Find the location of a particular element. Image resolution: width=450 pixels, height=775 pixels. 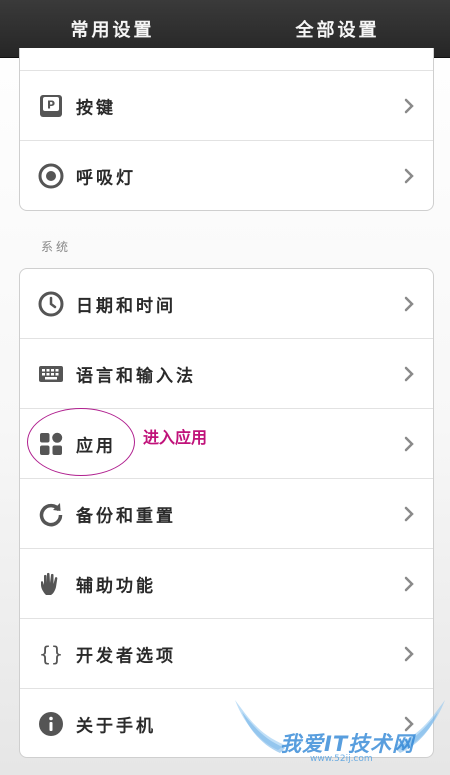

list-item-about-phone: 关于手机 is located at coordinates (226, 723).